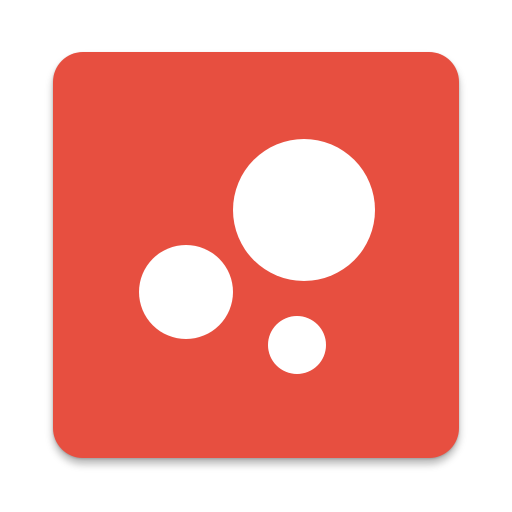 This screenshot has height=512, width=512. Describe the element at coordinates (297, 345) in the screenshot. I see `small-circle-icon` at that location.